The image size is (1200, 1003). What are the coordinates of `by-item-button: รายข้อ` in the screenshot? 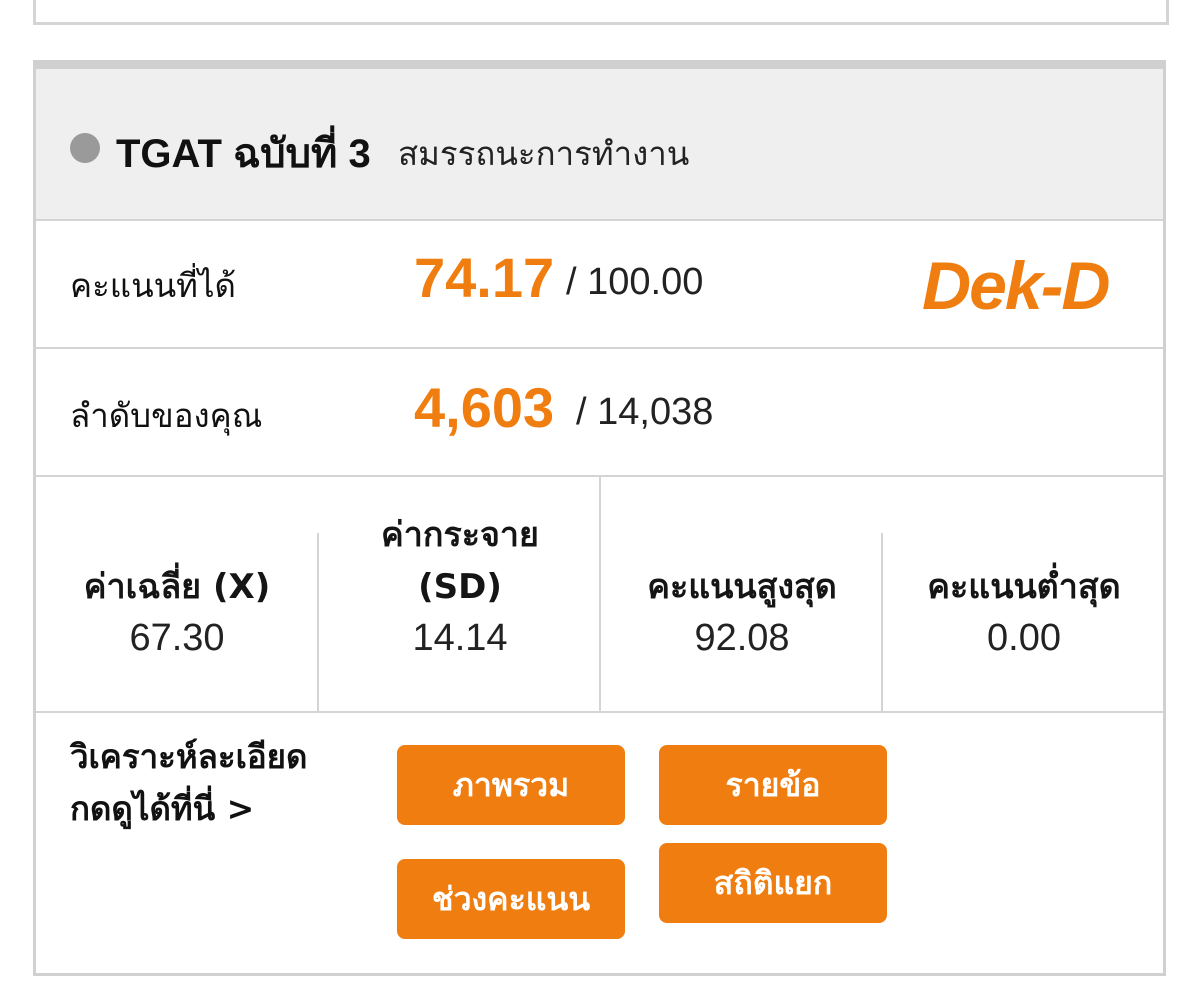 It's located at (773, 785).